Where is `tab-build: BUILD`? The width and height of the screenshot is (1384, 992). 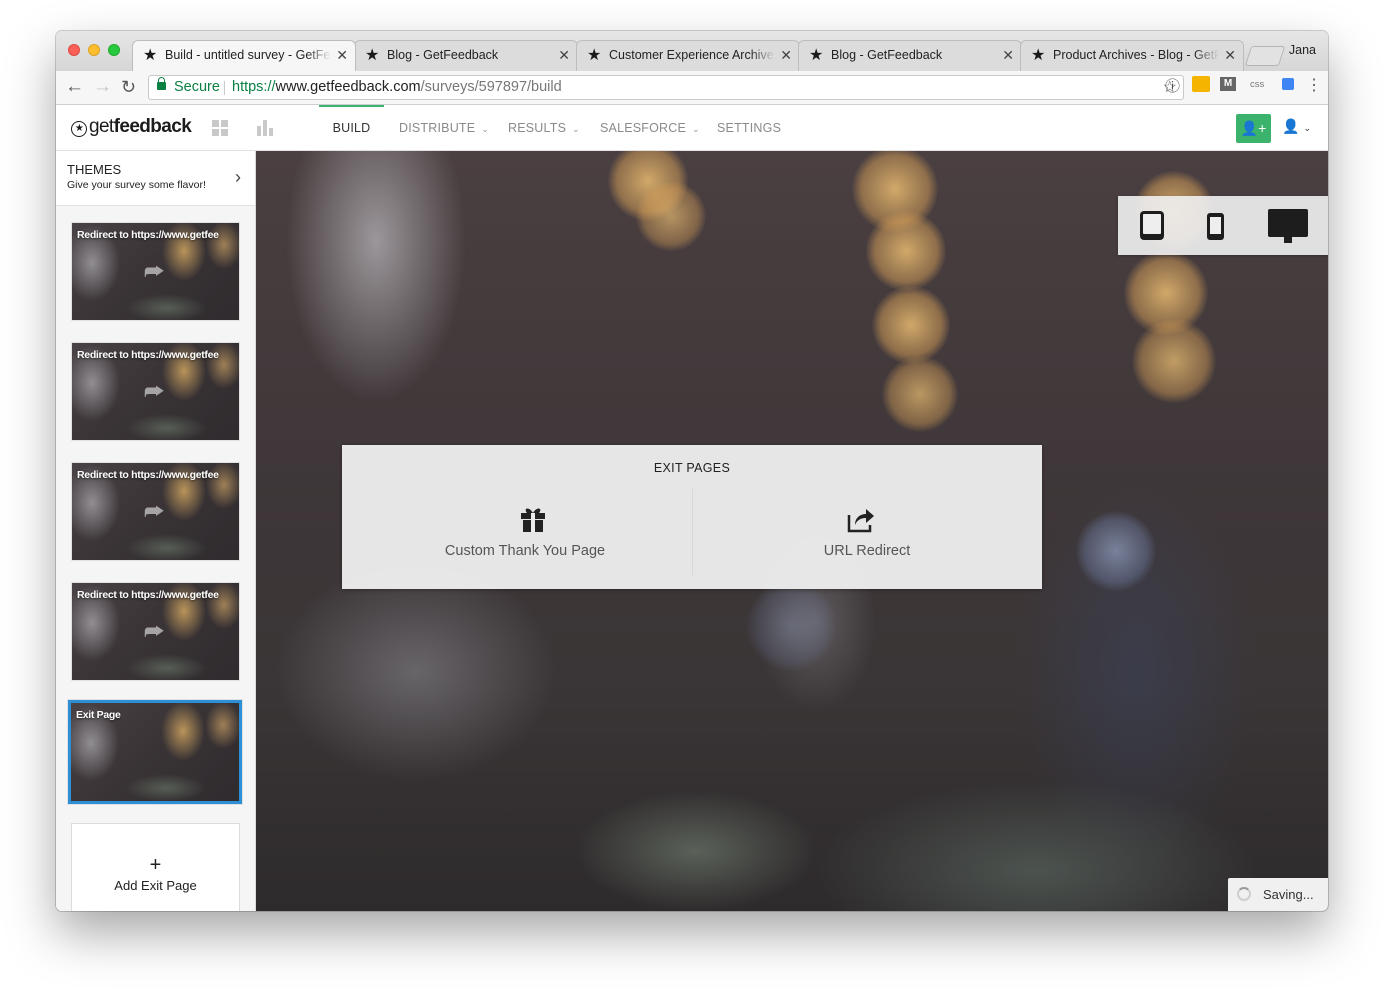
tab-build: BUILD is located at coordinates (351, 127).